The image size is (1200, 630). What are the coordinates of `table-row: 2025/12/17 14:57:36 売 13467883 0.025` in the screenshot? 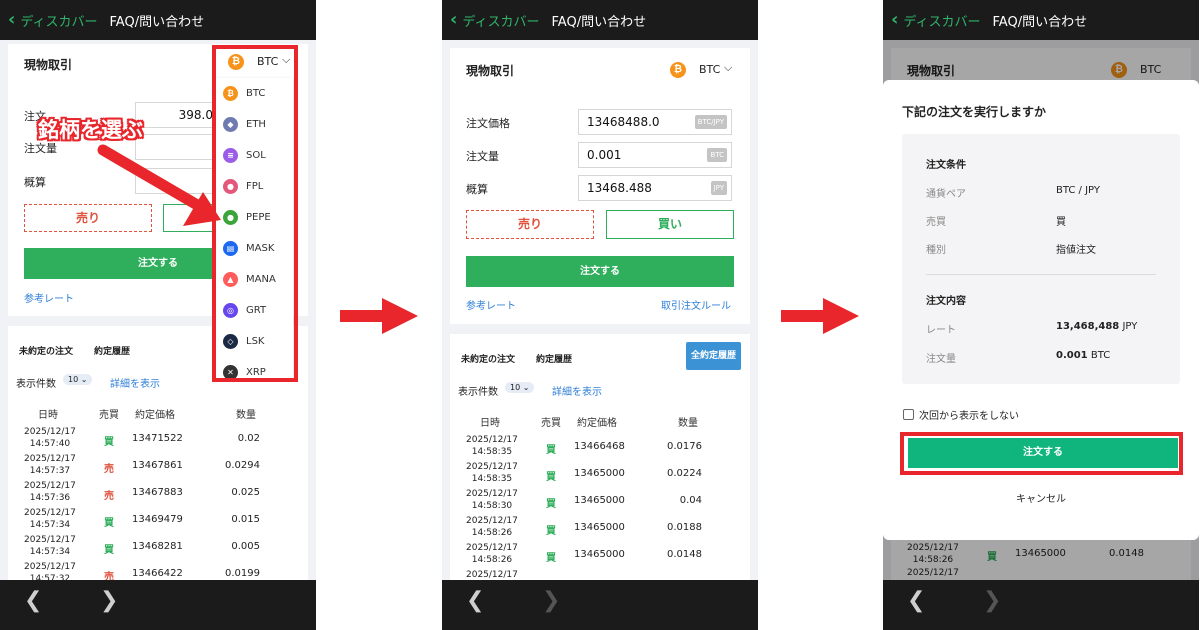 It's located at (158, 493).